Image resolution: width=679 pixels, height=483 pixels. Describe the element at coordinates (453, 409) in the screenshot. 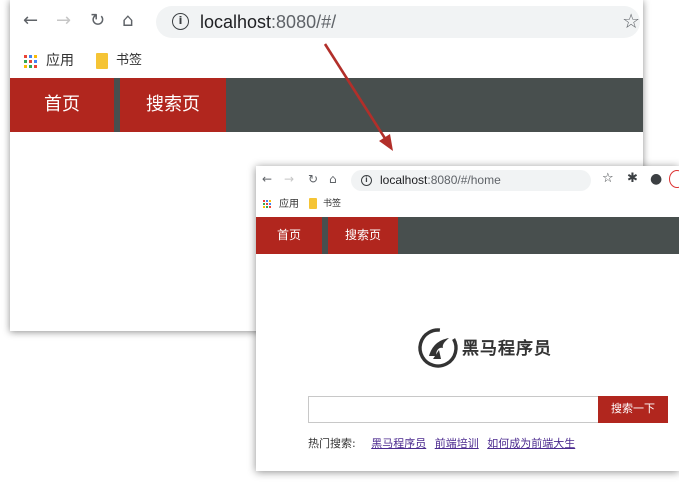

I see `search-input` at that location.